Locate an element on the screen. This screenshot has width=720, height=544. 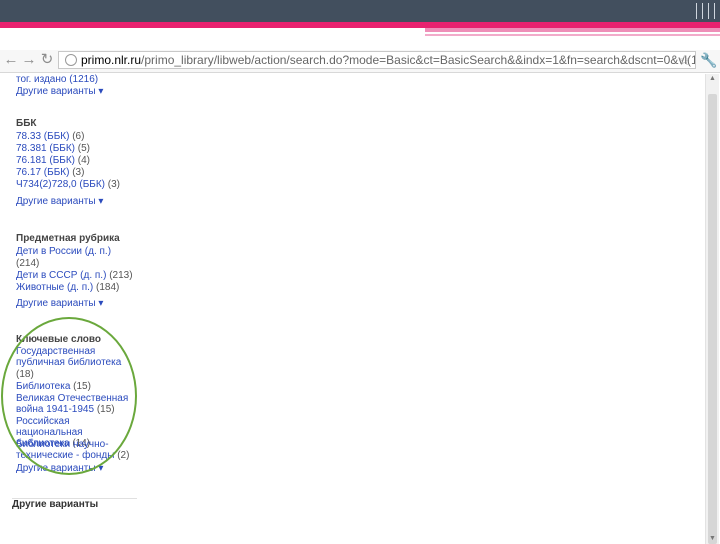
facet-item: Животные (д. п.) (184) is located at coordinates (67, 287).